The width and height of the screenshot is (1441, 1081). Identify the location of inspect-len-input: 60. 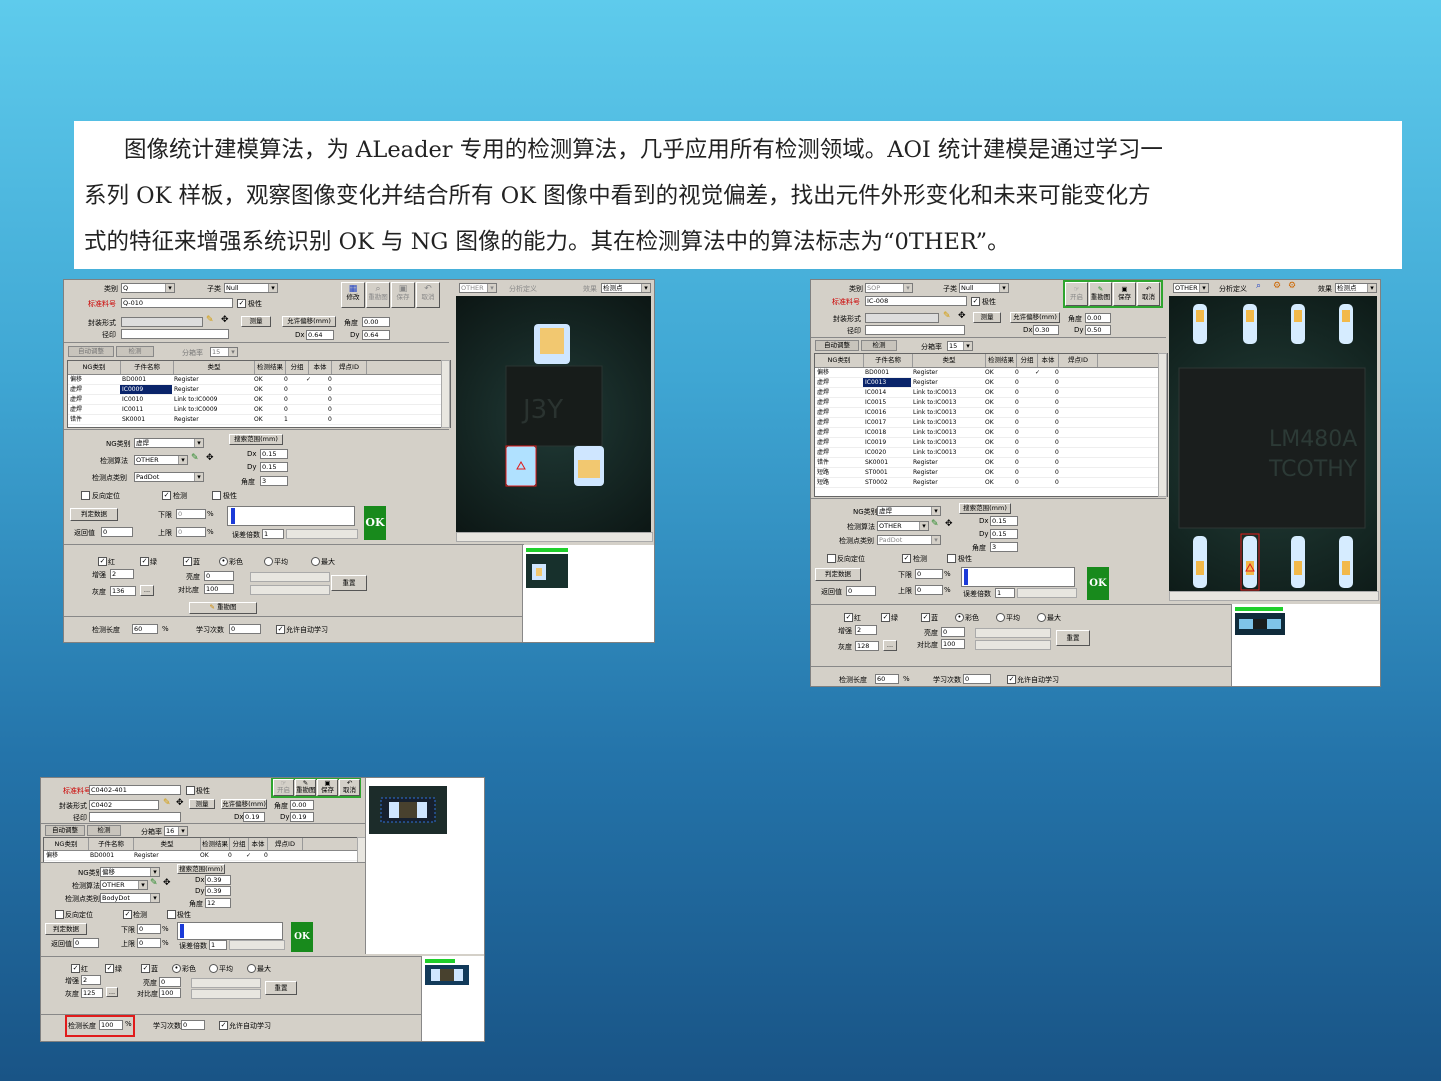
(145, 629).